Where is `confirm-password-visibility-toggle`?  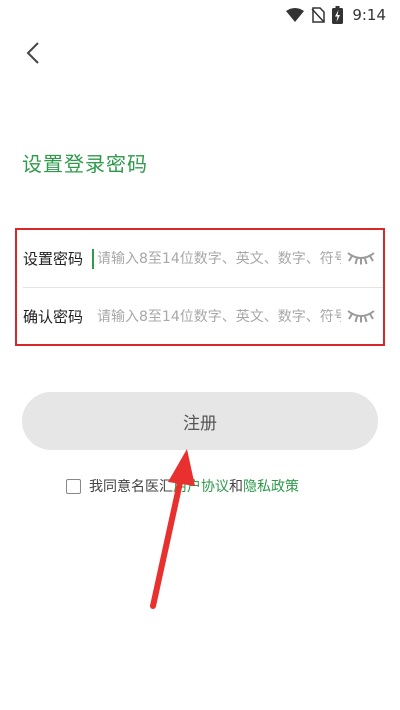
confirm-password-visibility-toggle is located at coordinates (361, 317).